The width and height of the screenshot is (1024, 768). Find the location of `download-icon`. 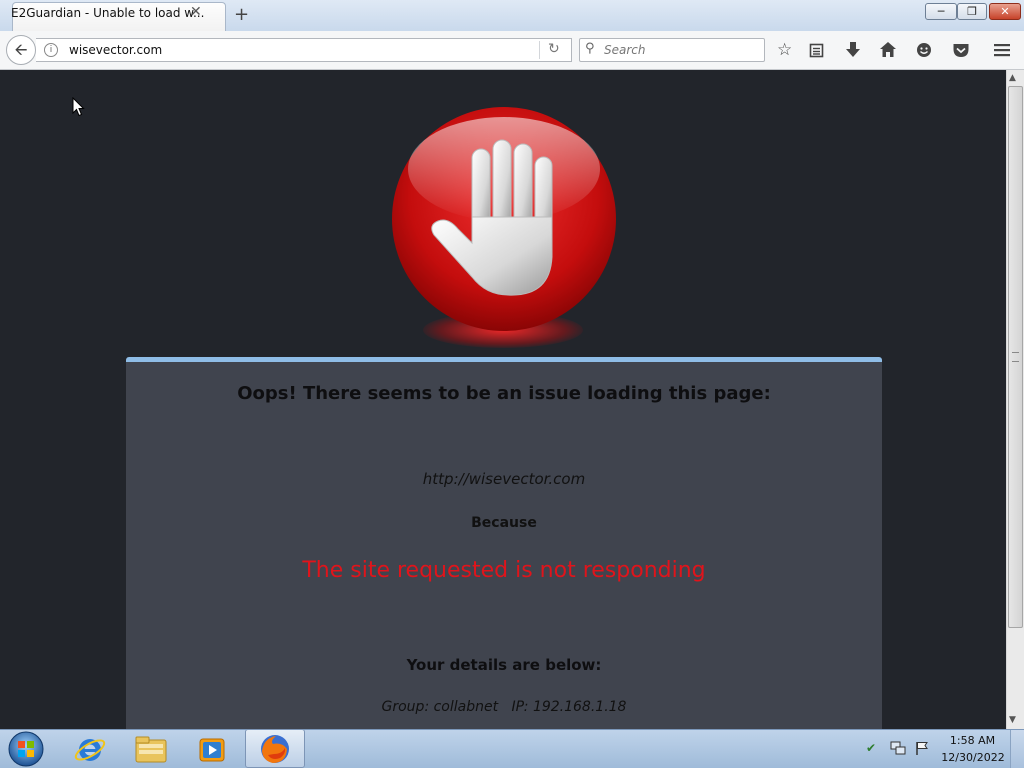

download-icon is located at coordinates (853, 50).